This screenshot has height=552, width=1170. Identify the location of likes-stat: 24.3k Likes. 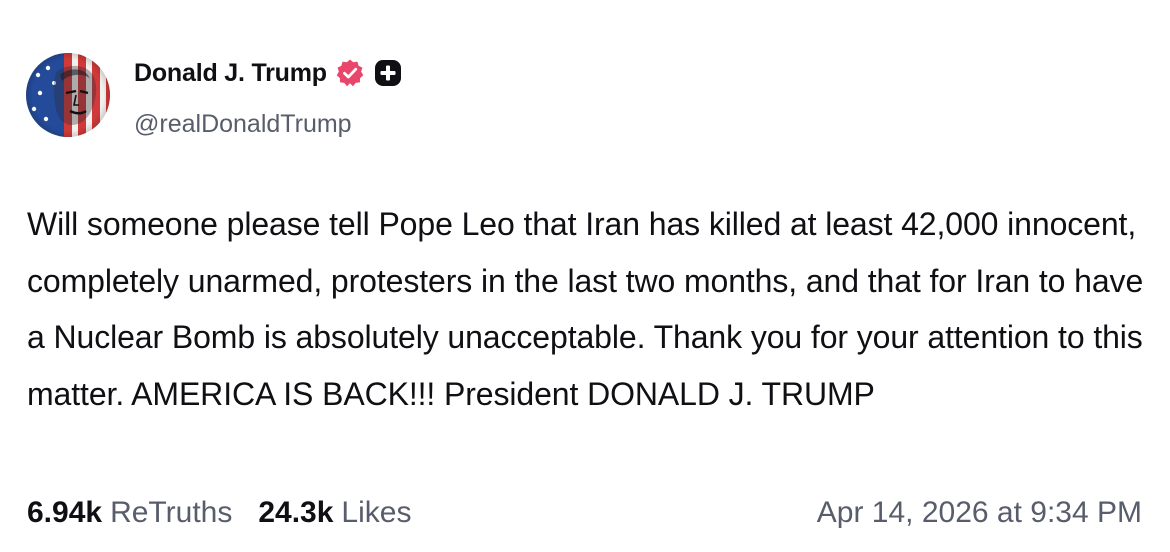
(334, 513).